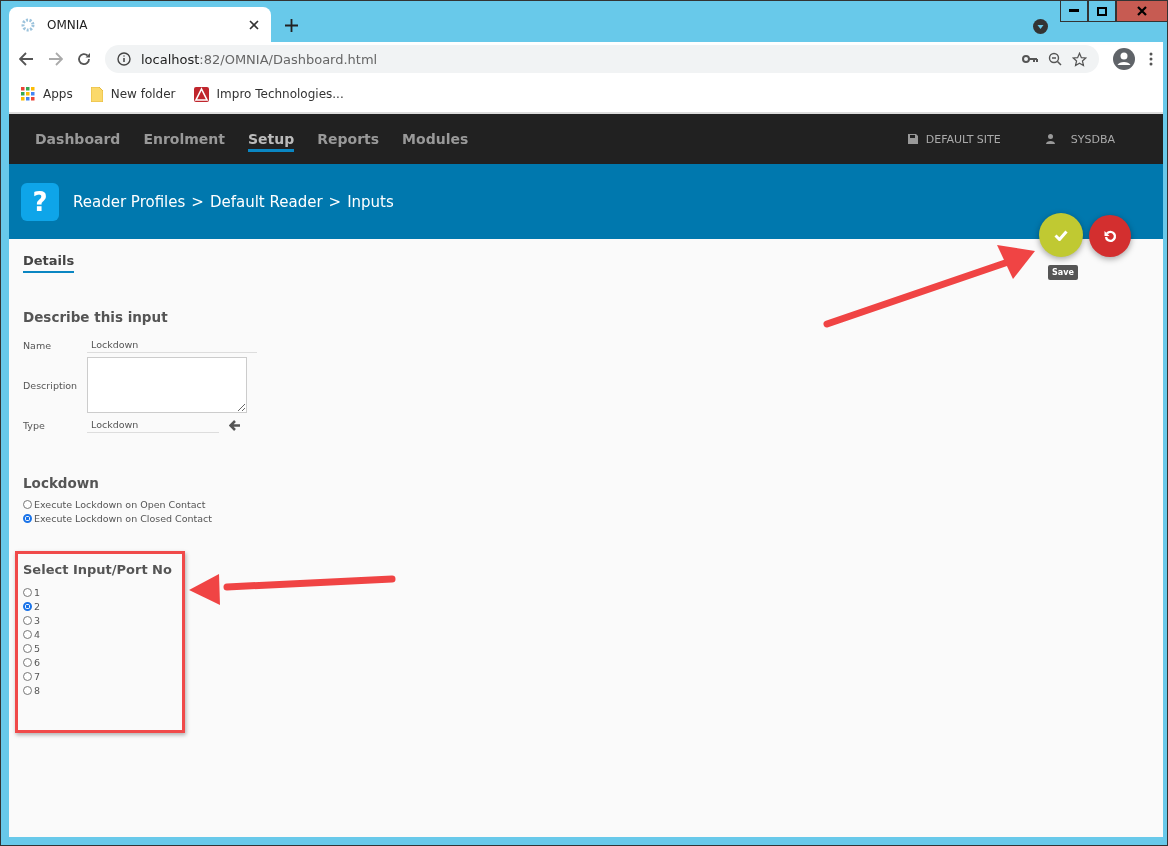  What do you see at coordinates (49, 263) in the screenshot?
I see `details-tab: Details` at bounding box center [49, 263].